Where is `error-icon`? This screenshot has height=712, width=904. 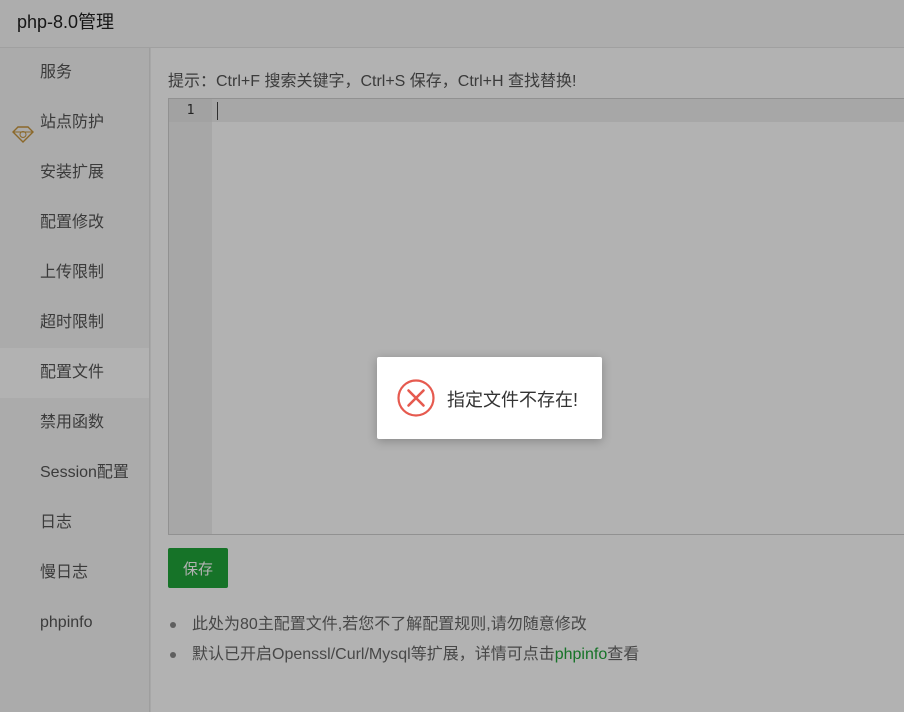 error-icon is located at coordinates (416, 398).